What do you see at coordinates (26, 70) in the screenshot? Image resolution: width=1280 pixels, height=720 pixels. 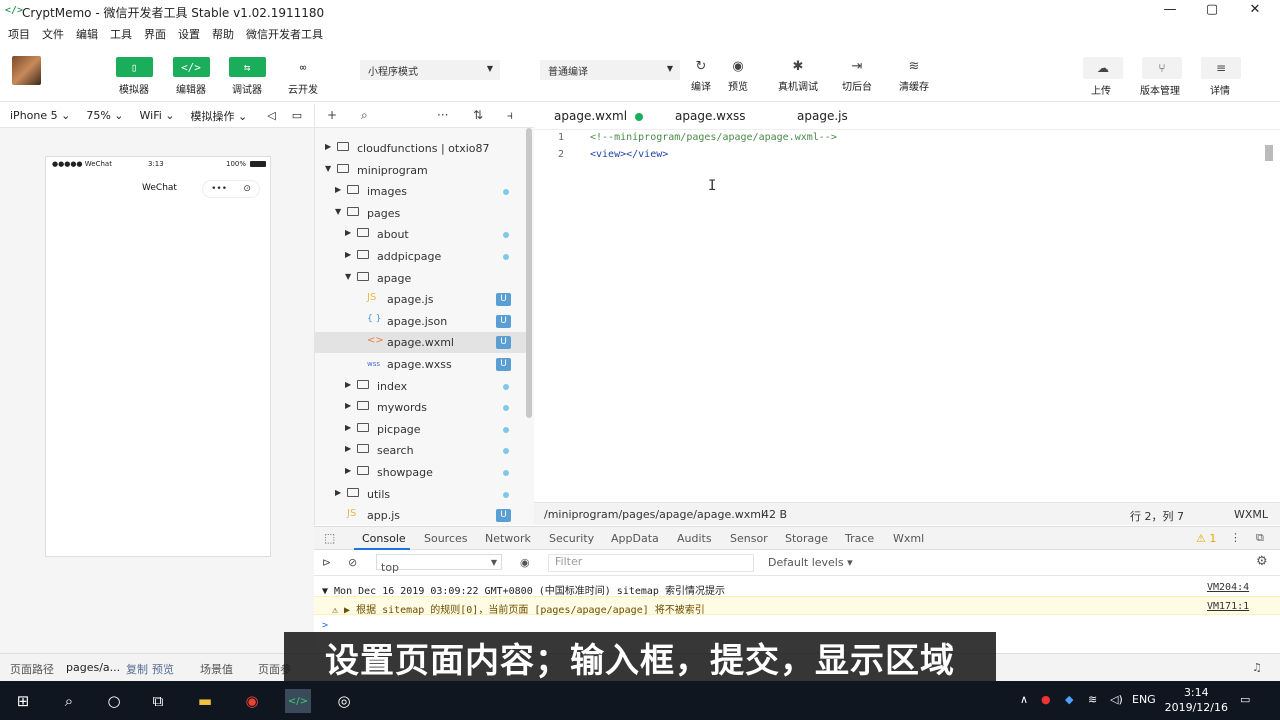 I see `avatar` at bounding box center [26, 70].